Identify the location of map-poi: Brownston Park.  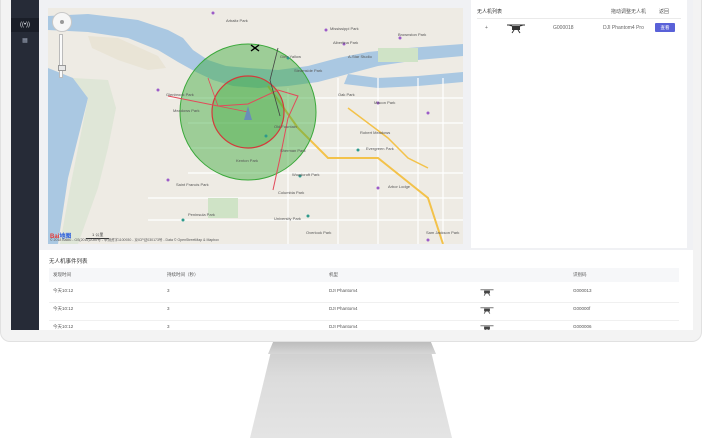
(412, 34).